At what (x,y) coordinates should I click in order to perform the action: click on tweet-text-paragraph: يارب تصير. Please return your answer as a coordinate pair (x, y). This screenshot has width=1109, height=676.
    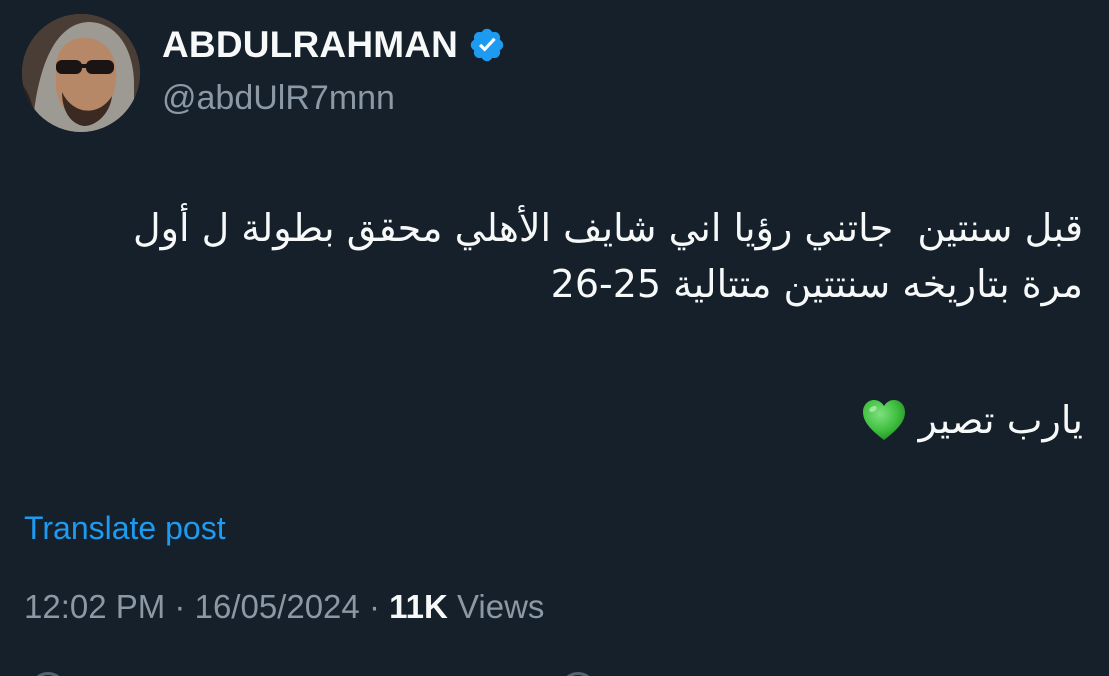
    Looking at the image, I should click on (972, 420).